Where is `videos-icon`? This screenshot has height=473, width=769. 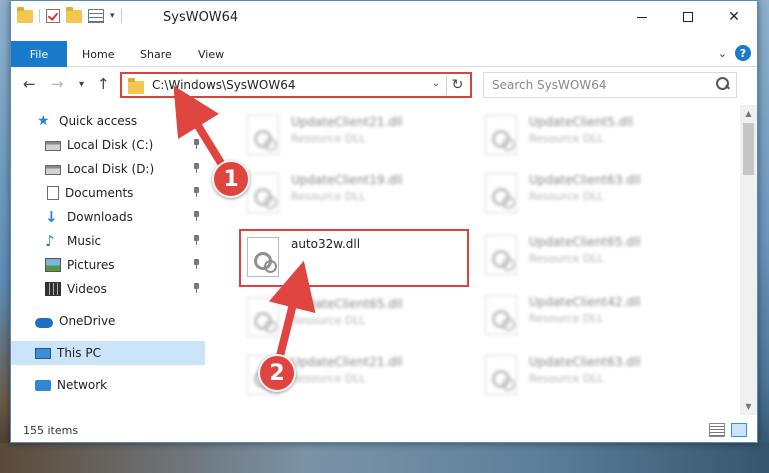 videos-icon is located at coordinates (53, 289).